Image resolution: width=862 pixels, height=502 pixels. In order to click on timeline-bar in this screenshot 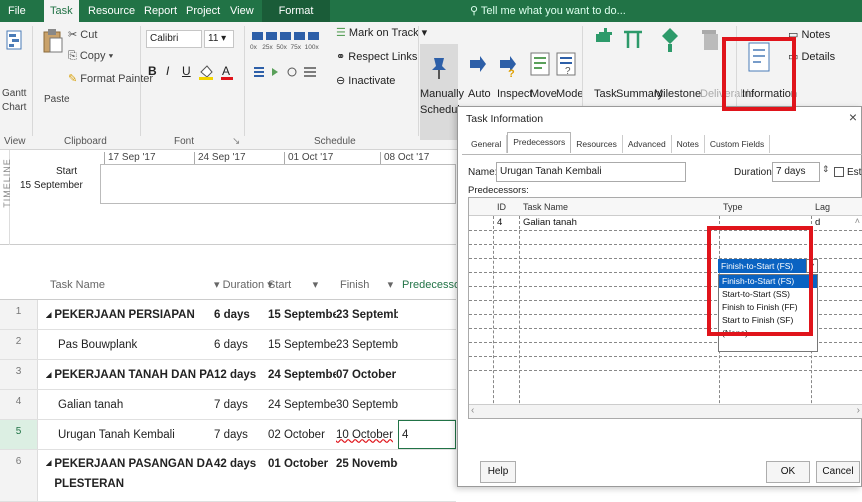, I will do `click(278, 184)`.